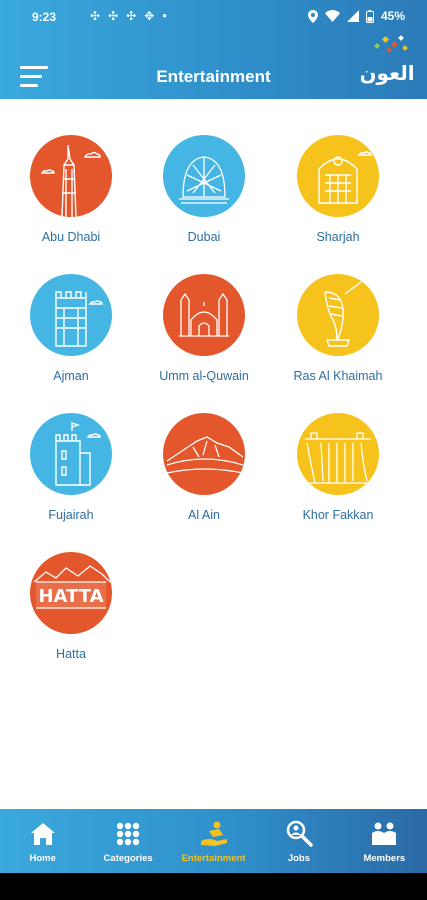 This screenshot has height=900, width=427. I want to click on battery-icon, so click(369, 16).